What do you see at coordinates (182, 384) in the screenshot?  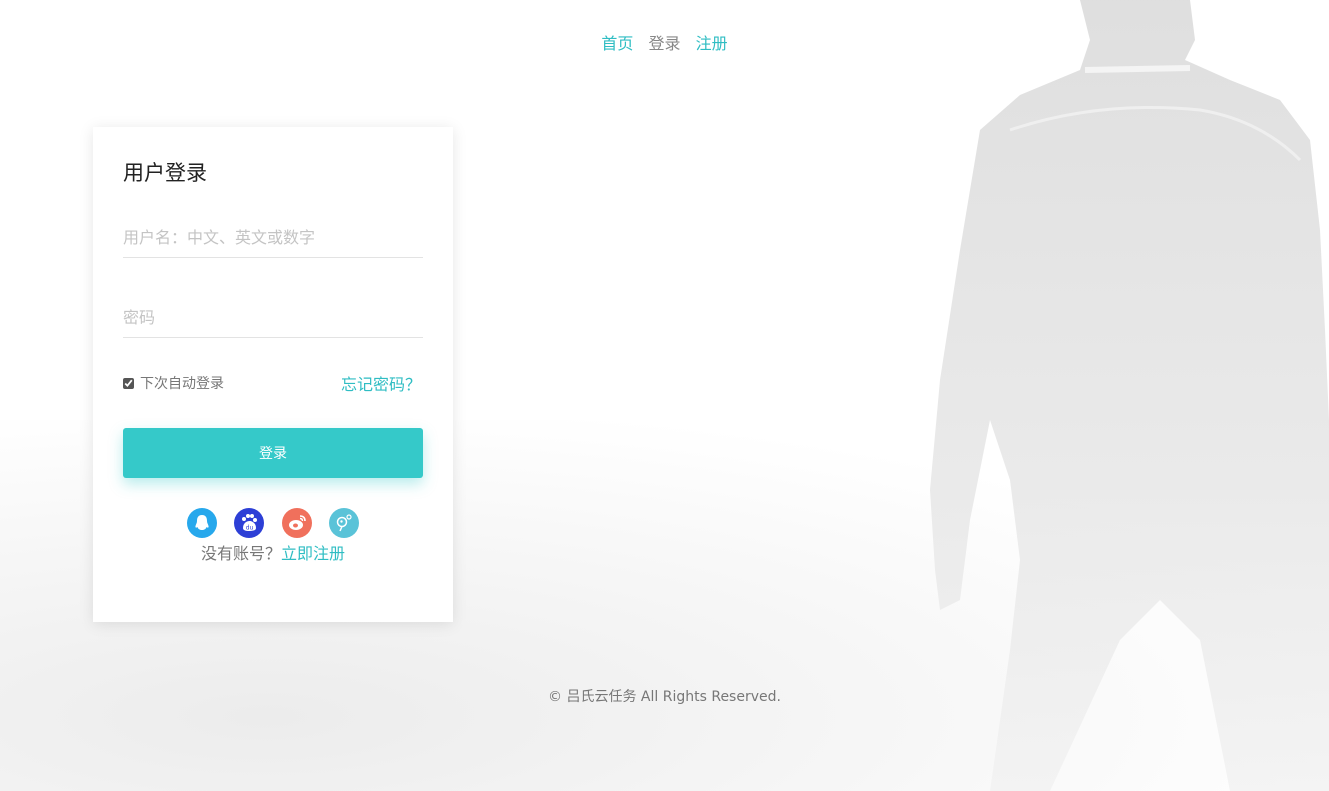 I see `remember-label: 下次自动登录` at bounding box center [182, 384].